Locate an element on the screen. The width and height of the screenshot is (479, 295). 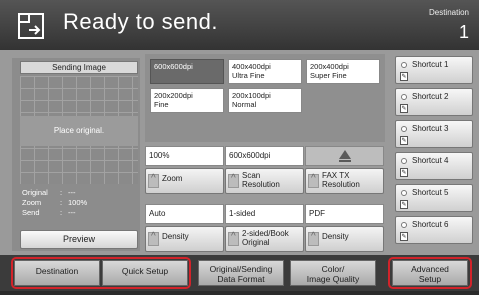
zoom-value: 100% is located at coordinates (78, 202).